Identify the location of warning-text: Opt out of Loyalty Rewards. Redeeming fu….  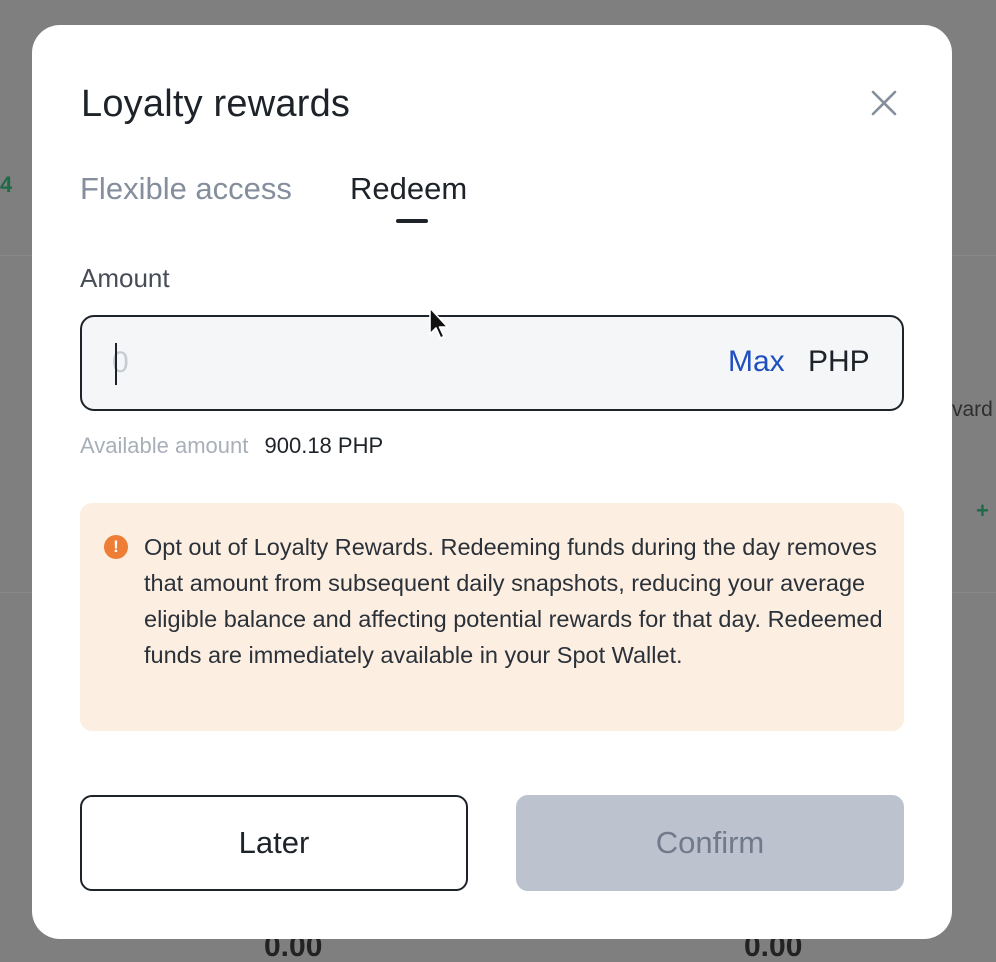
(513, 601).